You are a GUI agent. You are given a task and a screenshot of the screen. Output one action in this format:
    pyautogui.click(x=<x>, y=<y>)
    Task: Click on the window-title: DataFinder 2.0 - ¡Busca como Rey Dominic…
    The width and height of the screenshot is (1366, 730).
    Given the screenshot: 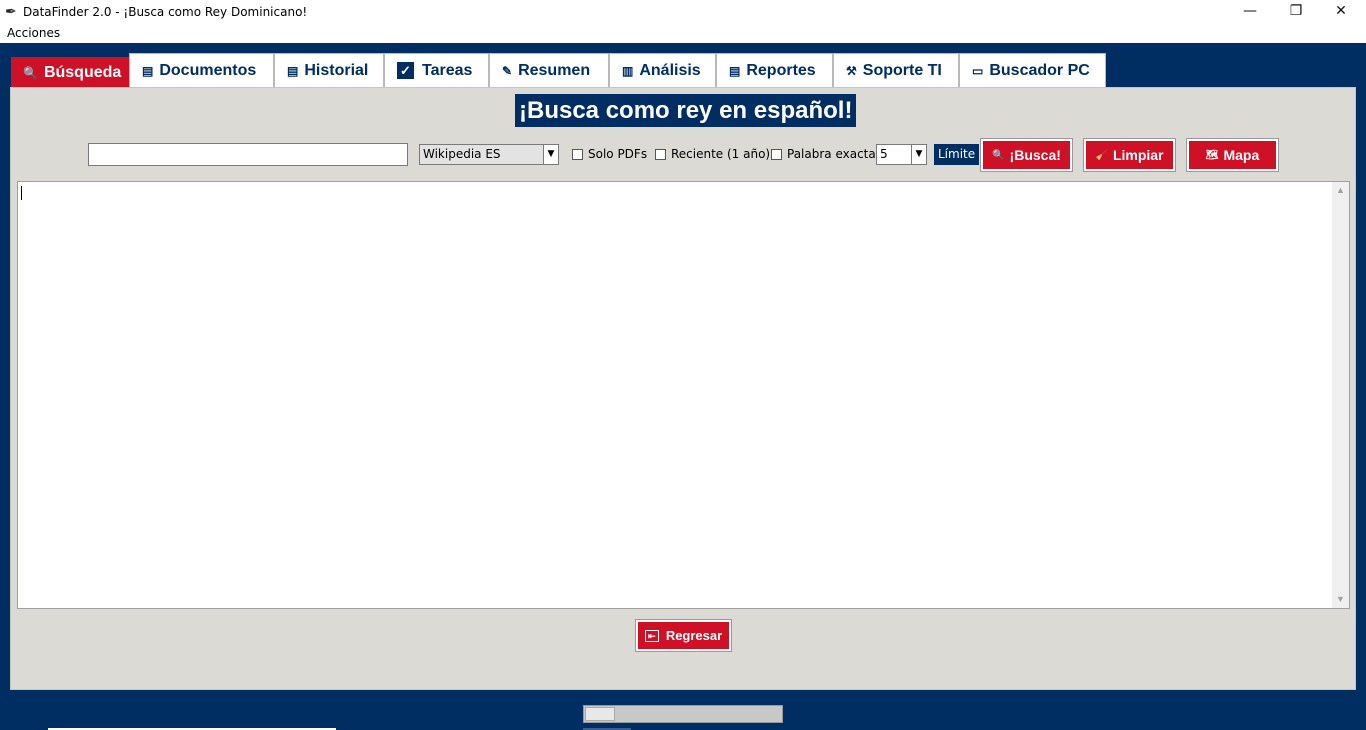 What is the action you would take?
    pyautogui.click(x=165, y=12)
    